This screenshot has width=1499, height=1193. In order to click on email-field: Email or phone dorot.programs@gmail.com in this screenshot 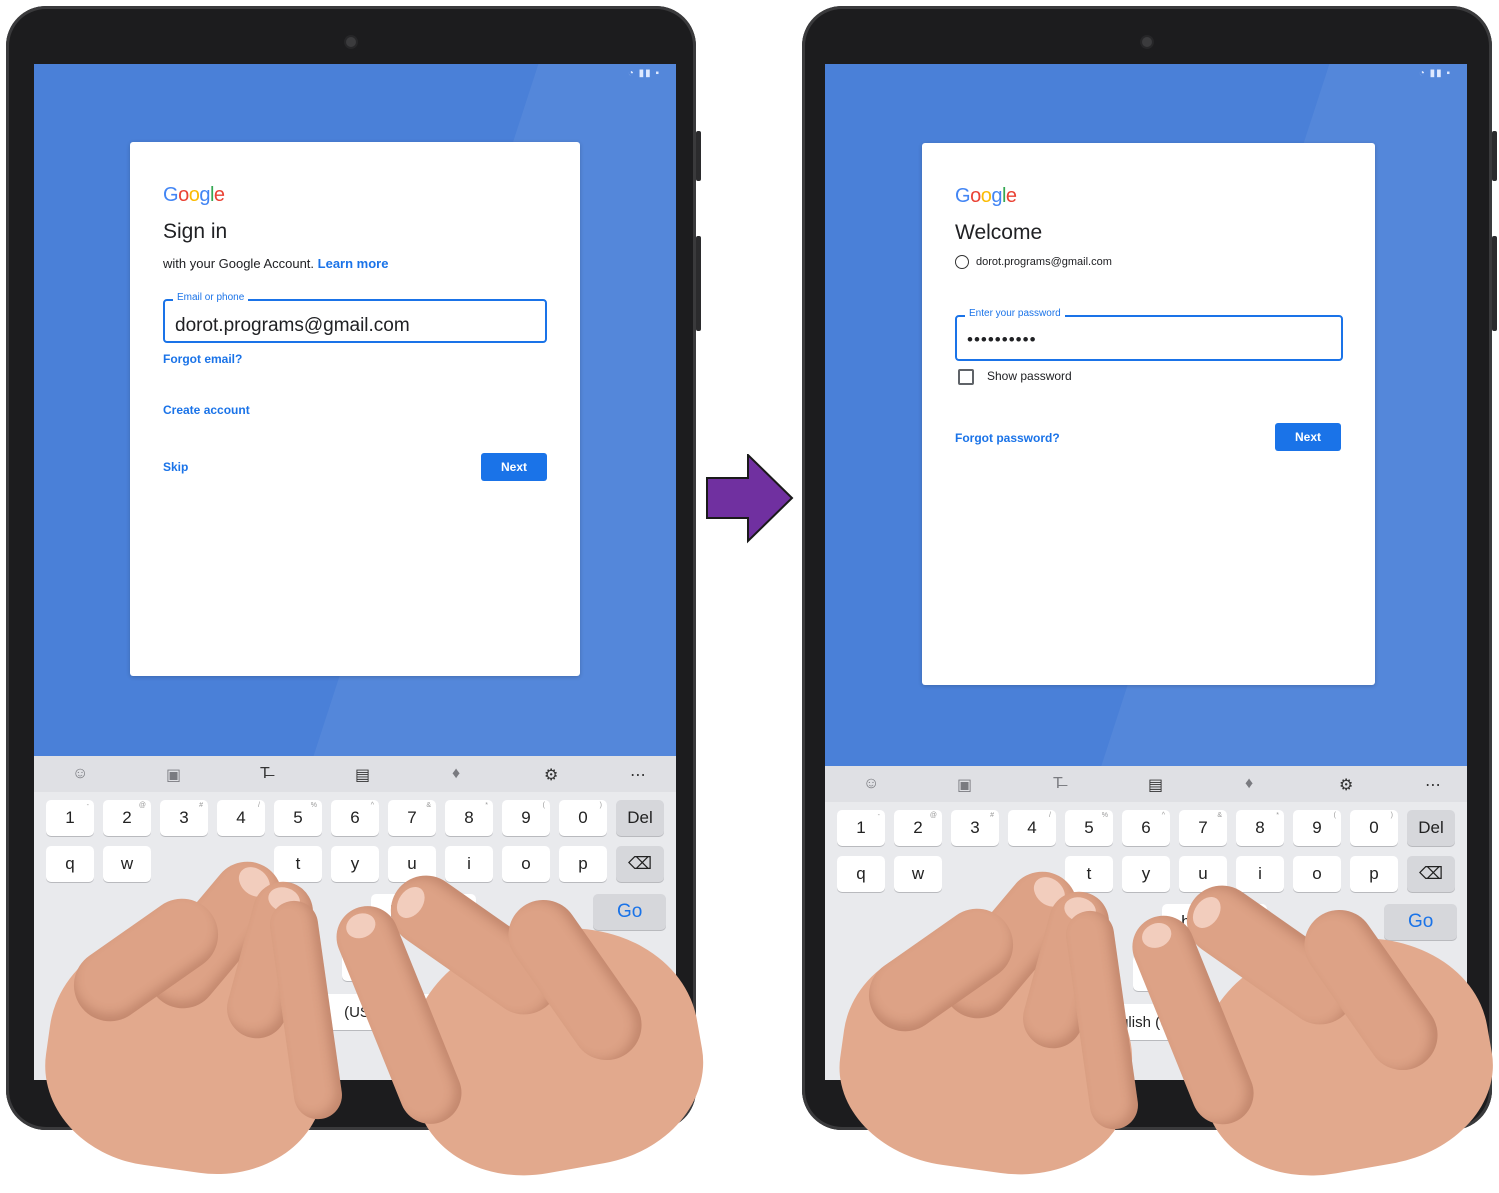, I will do `click(355, 317)`.